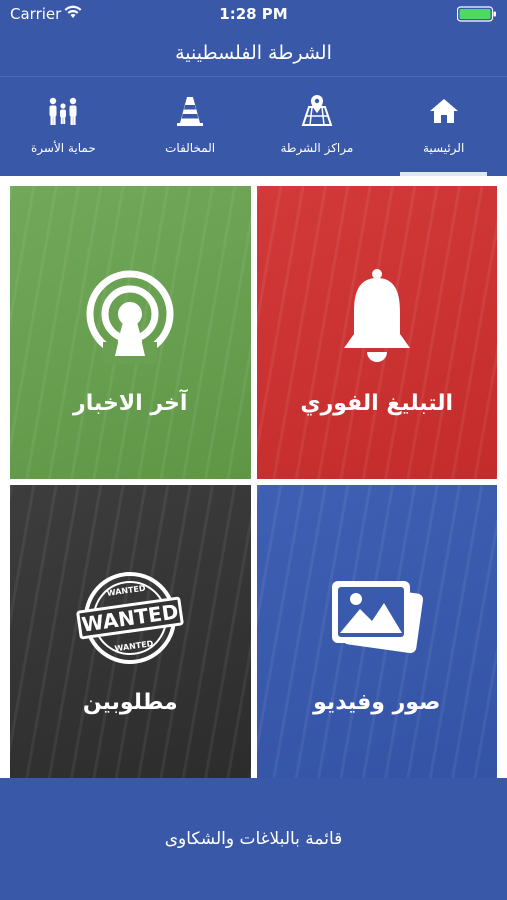 Image resolution: width=507 pixels, height=900 pixels. Describe the element at coordinates (130, 317) in the screenshot. I see `broadcast-icon` at that location.